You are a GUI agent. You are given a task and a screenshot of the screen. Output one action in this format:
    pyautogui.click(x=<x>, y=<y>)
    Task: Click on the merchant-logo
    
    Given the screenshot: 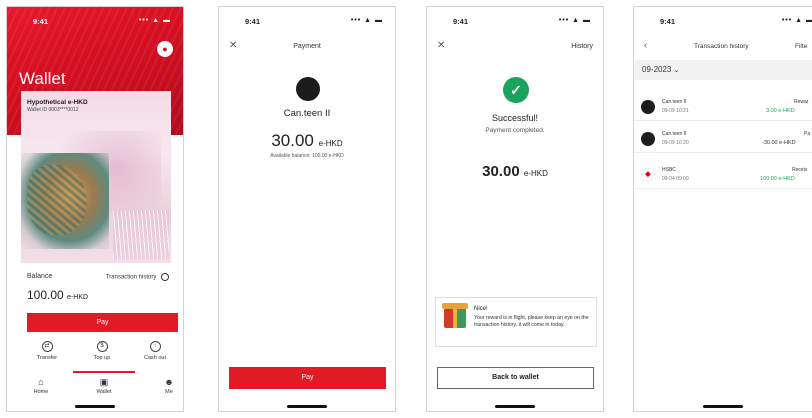 What is the action you would take?
    pyautogui.click(x=308, y=89)
    